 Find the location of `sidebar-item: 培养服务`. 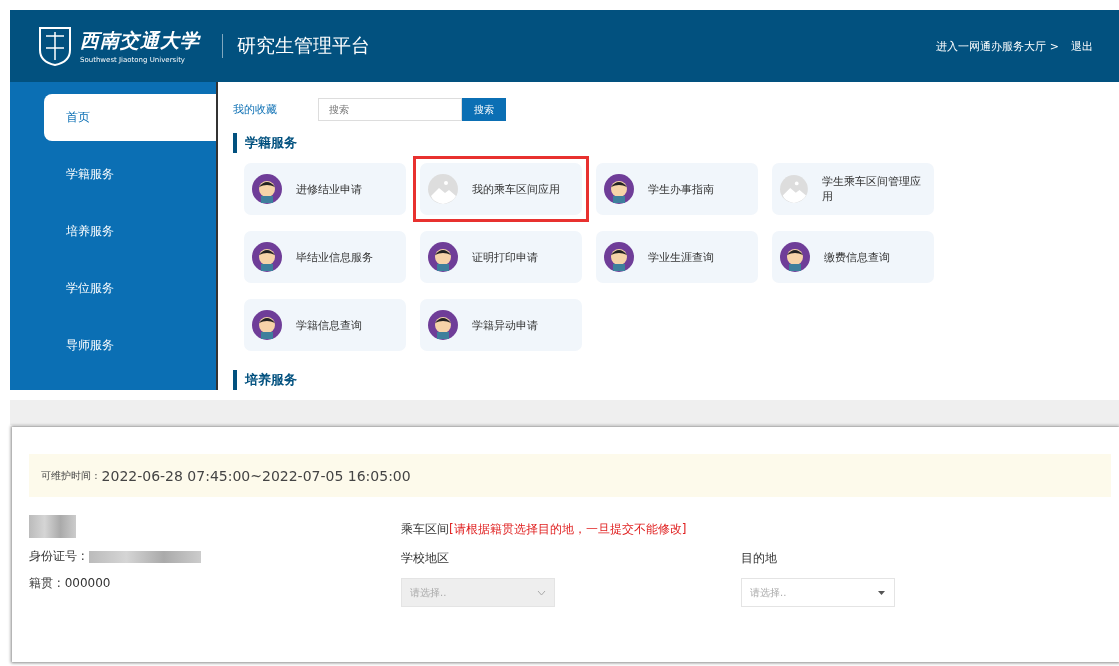

sidebar-item: 培养服务 is located at coordinates (130, 231).